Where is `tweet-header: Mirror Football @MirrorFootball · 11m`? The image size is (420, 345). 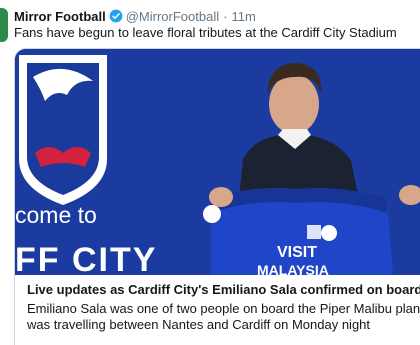 tweet-header: Mirror Football @MirrorFootball · 11m is located at coordinates (135, 16).